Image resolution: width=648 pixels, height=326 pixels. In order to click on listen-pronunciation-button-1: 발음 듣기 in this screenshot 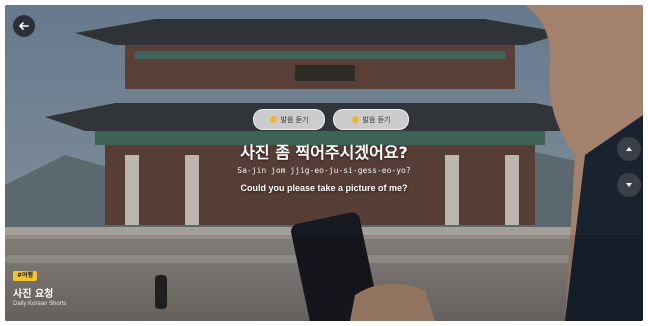, I will do `click(289, 119)`.